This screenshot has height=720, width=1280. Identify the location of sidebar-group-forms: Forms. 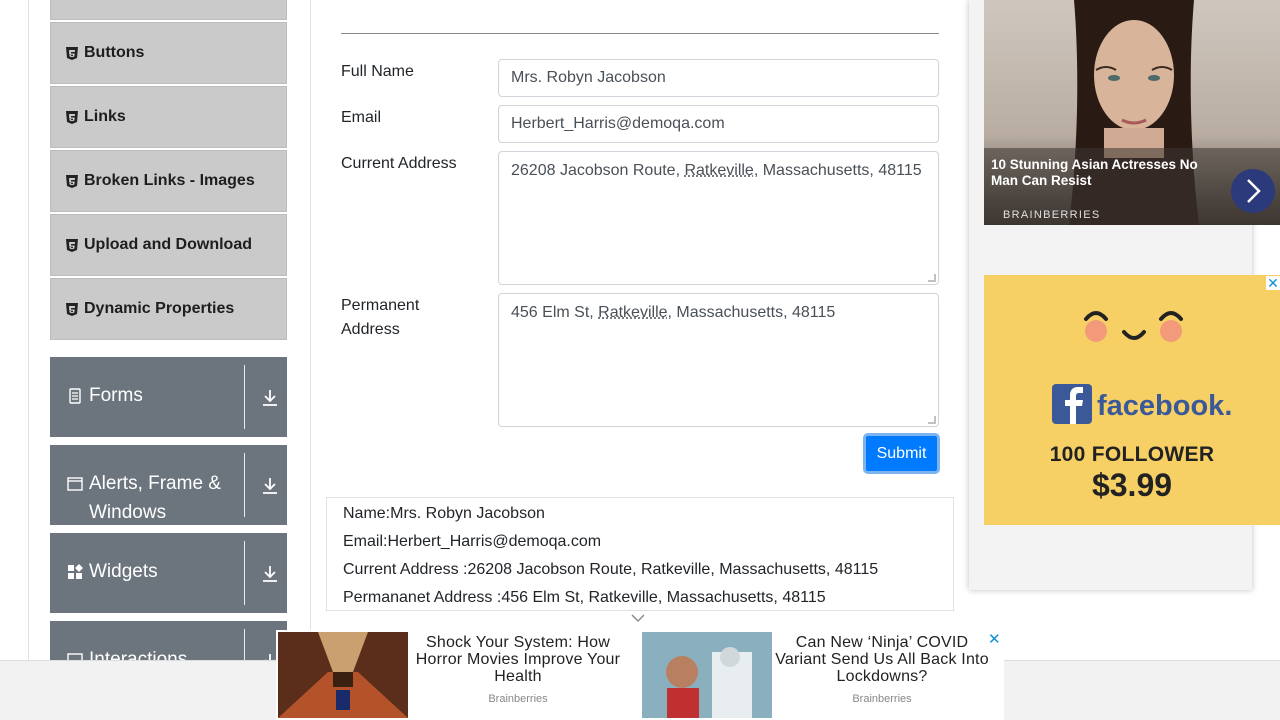
(168, 397).